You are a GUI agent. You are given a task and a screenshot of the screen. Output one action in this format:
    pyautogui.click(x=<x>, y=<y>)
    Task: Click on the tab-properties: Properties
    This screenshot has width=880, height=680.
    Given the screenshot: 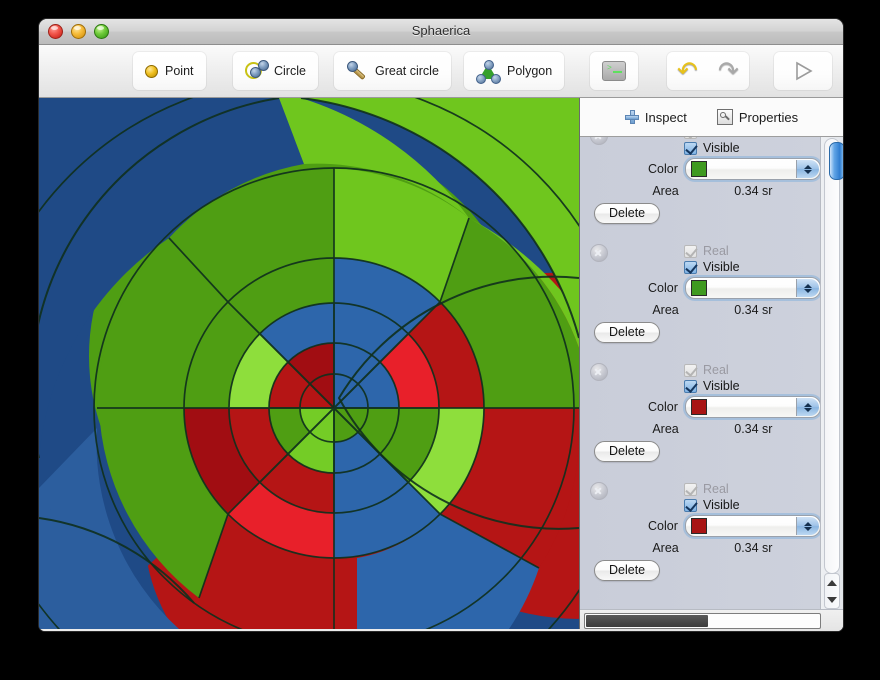 What is the action you would take?
    pyautogui.click(x=757, y=117)
    